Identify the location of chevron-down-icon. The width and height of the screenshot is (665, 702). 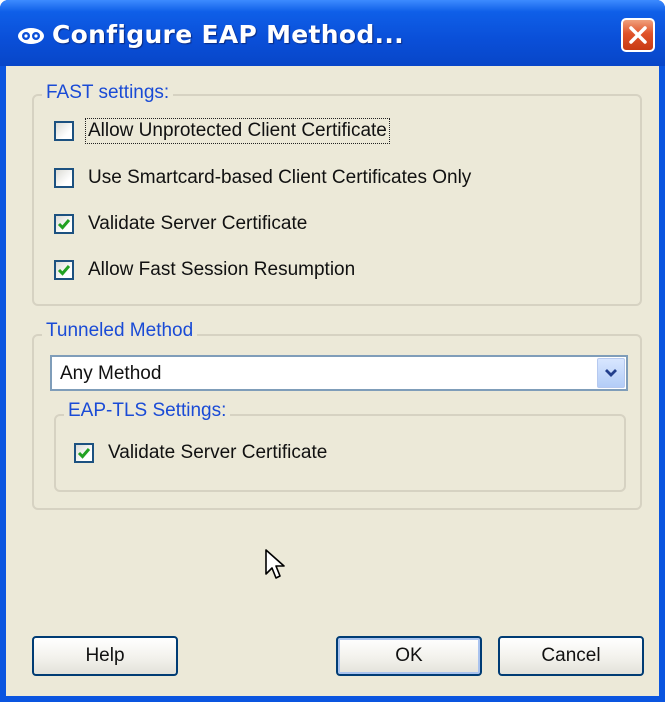
(611, 373).